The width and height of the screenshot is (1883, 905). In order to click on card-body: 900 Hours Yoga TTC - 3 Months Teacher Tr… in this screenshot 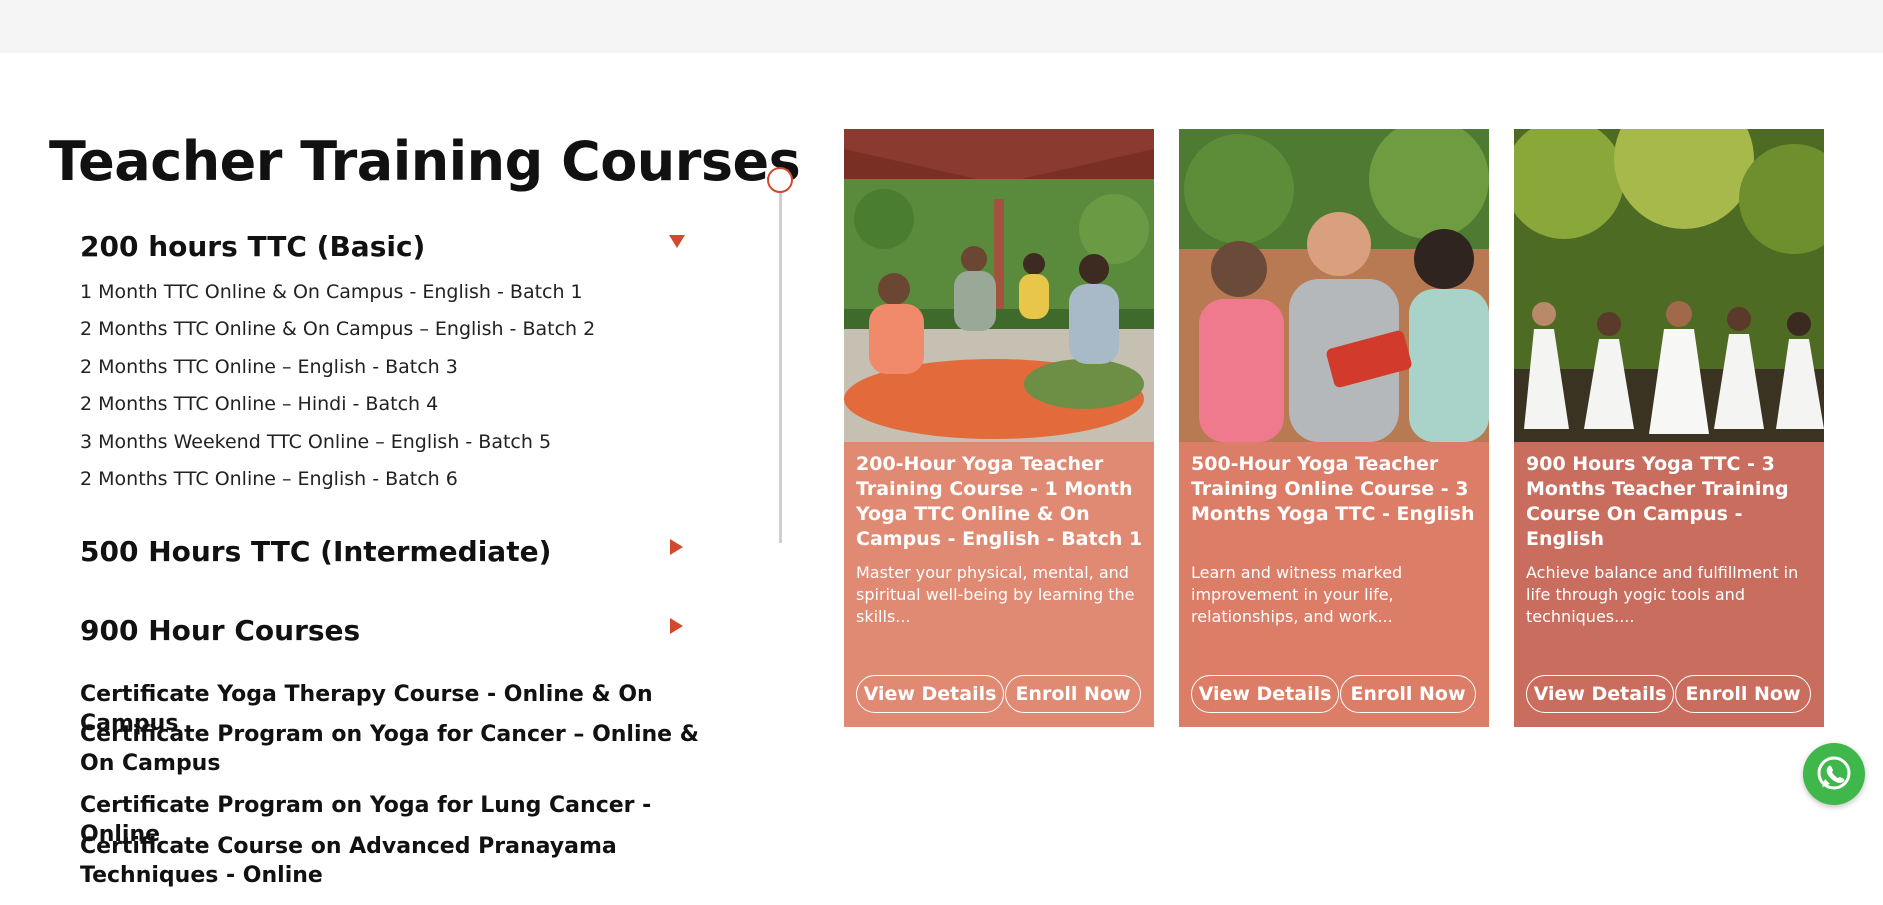, I will do `click(1669, 584)`.